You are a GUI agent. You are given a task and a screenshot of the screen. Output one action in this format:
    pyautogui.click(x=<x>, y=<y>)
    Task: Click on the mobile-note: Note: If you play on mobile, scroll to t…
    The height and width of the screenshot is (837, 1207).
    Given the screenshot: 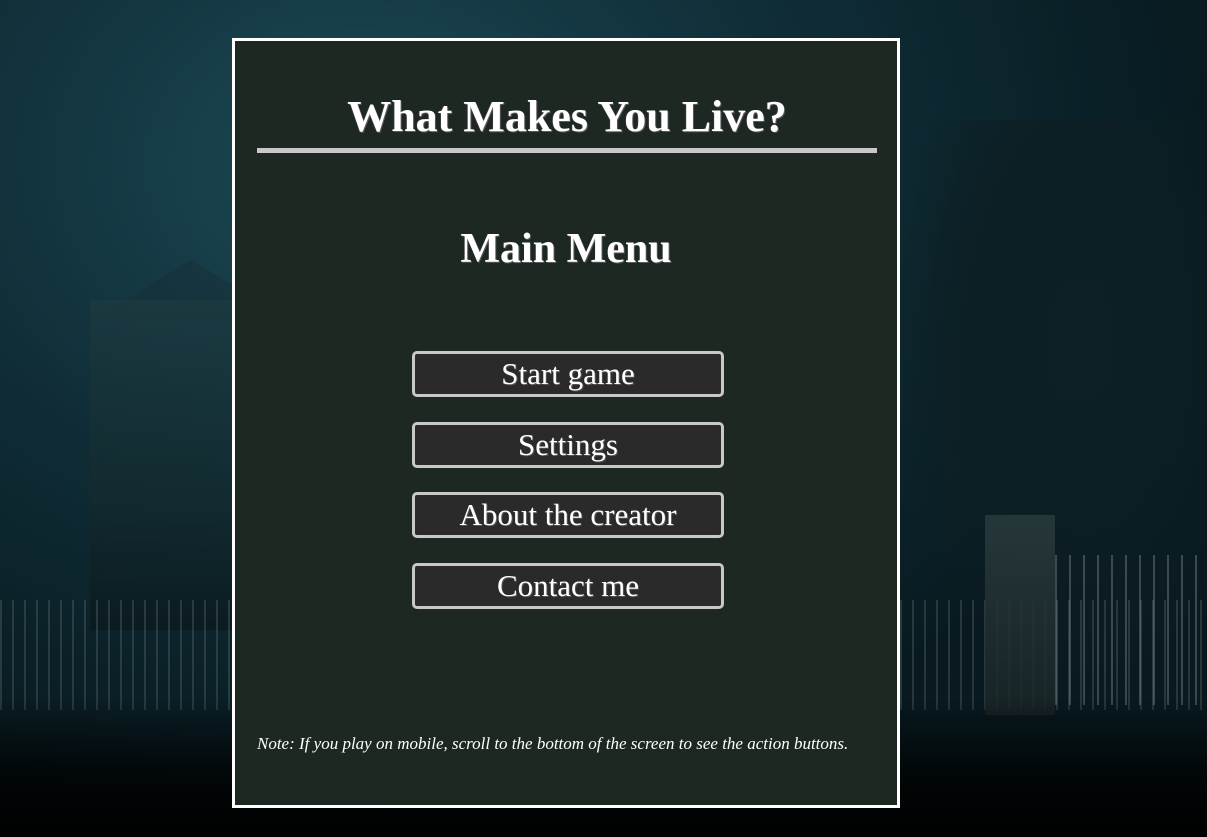 What is the action you would take?
    pyautogui.click(x=553, y=743)
    